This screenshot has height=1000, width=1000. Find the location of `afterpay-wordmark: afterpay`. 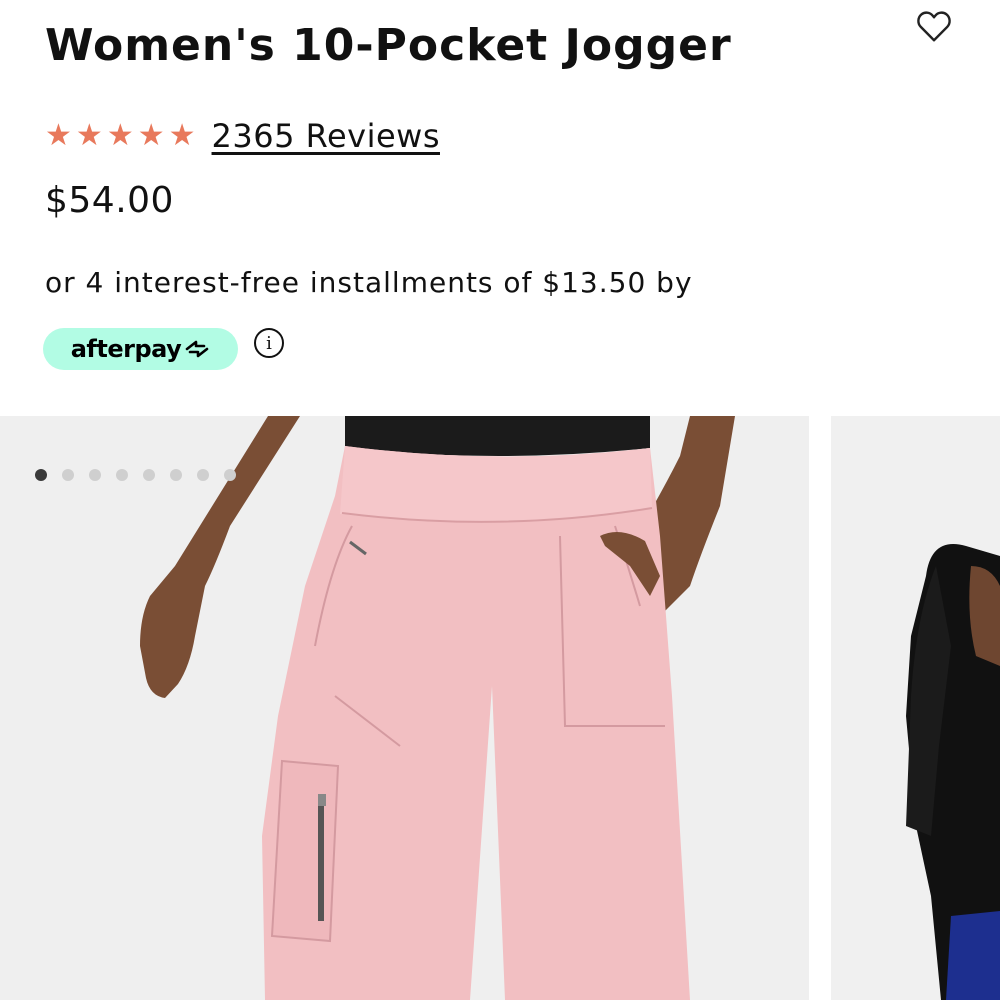

afterpay-wordmark: afterpay is located at coordinates (126, 349).